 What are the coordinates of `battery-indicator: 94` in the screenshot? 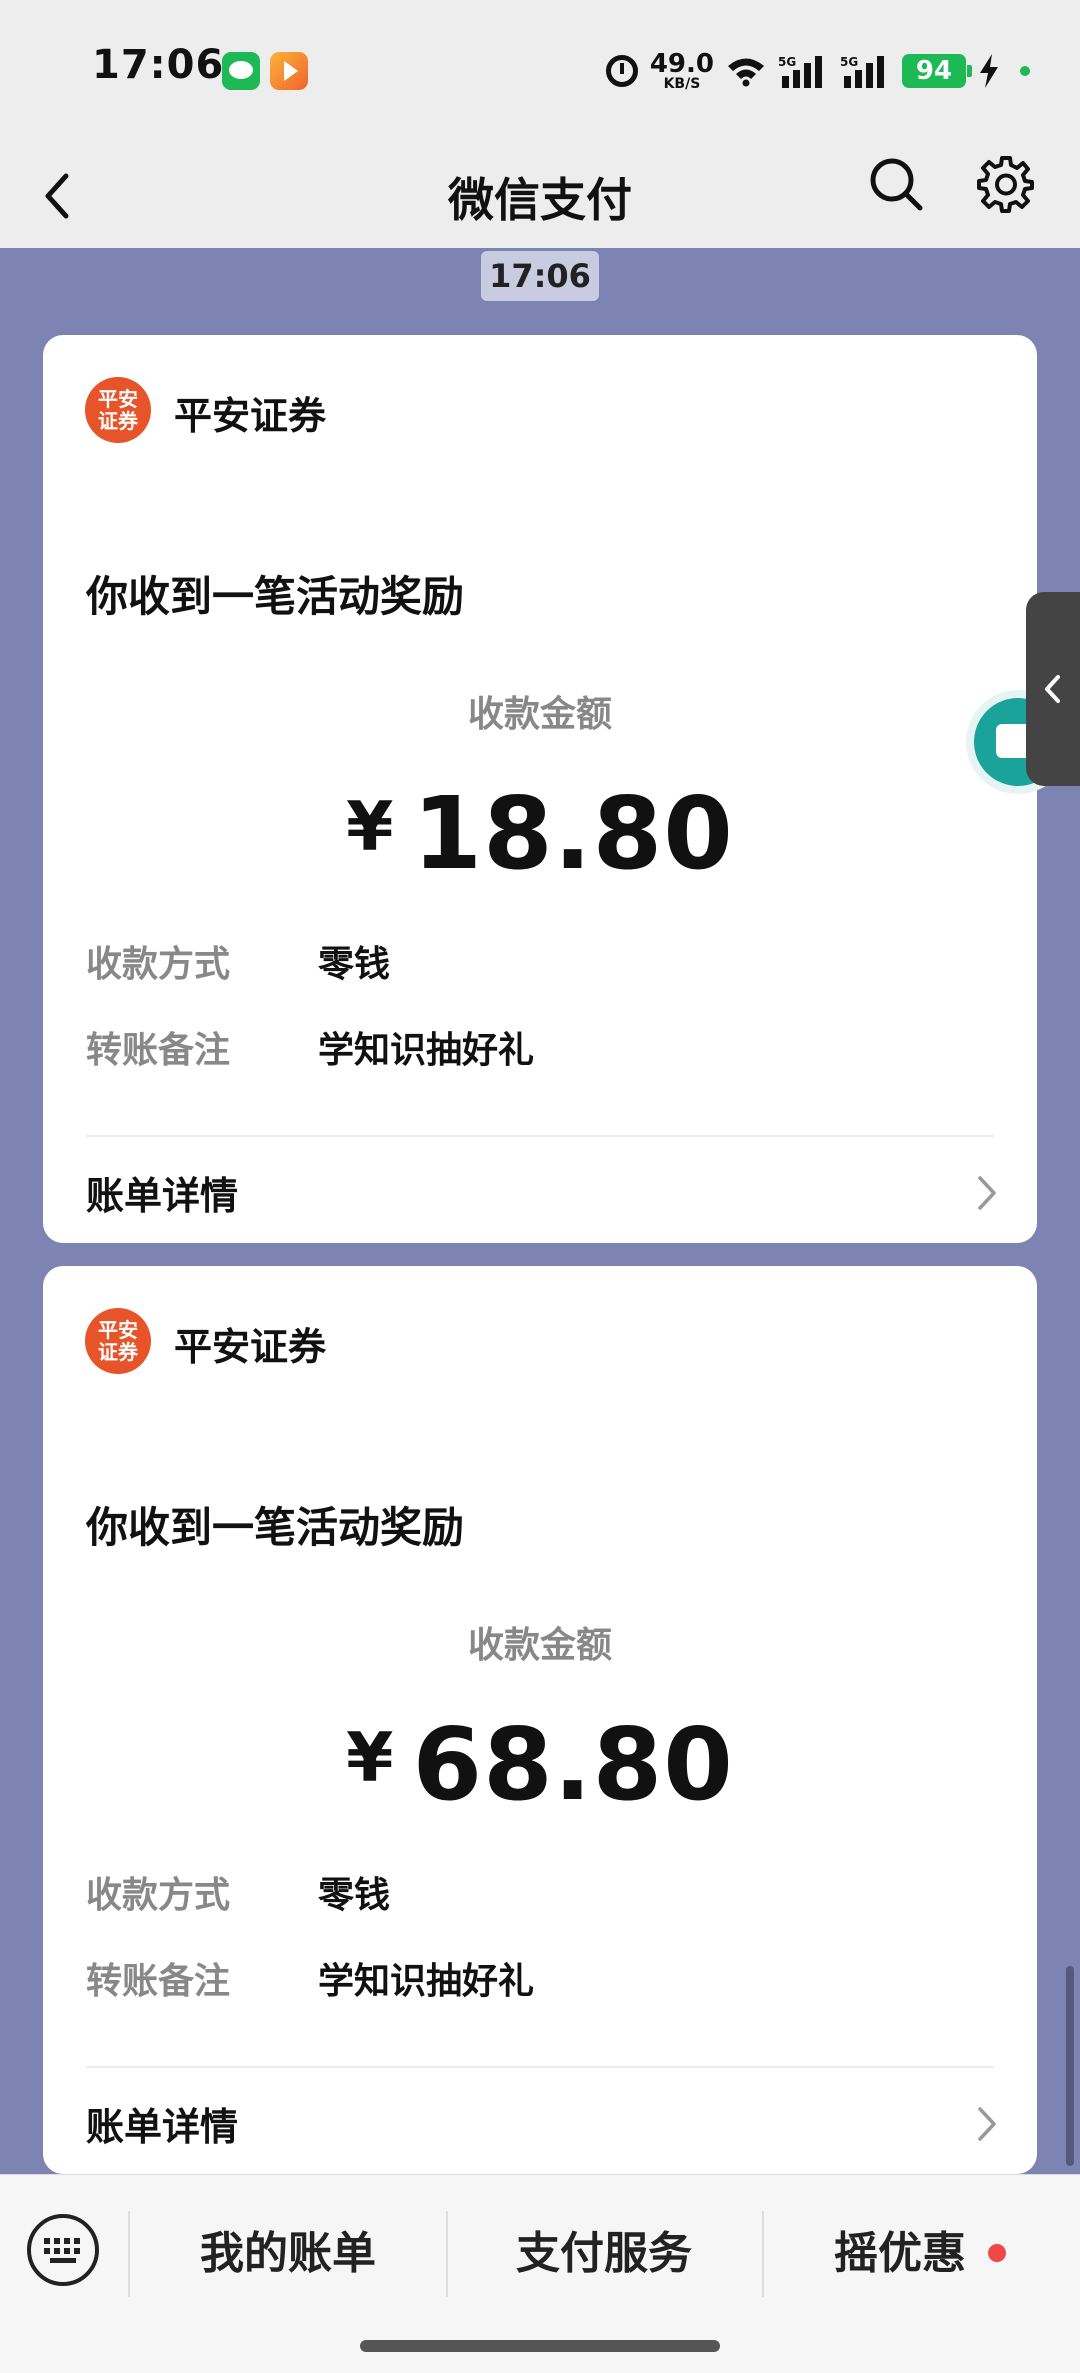 It's located at (937, 71).